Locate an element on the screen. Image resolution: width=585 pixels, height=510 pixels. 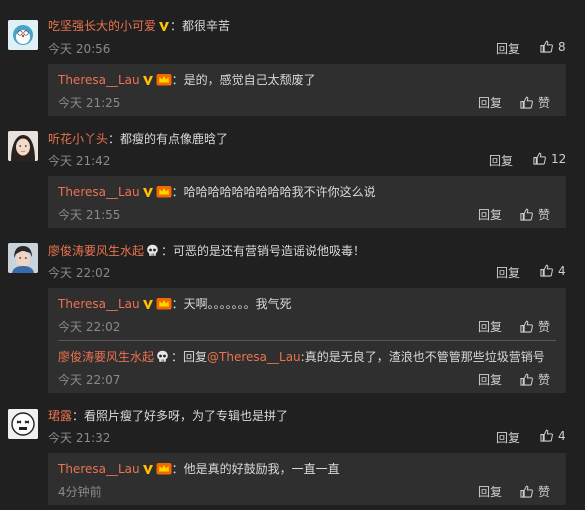
comment-text: ：都很辛苦 is located at coordinates (200, 26).